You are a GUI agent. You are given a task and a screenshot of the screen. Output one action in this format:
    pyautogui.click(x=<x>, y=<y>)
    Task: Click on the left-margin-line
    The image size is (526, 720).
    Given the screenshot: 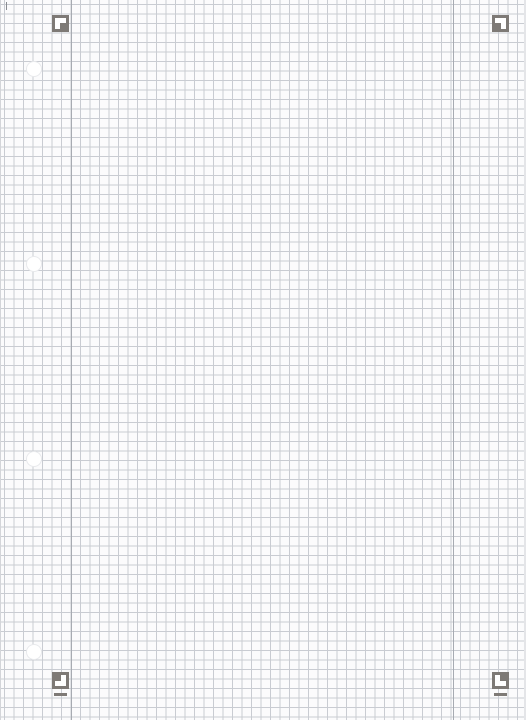 What is the action you would take?
    pyautogui.click(x=71, y=360)
    